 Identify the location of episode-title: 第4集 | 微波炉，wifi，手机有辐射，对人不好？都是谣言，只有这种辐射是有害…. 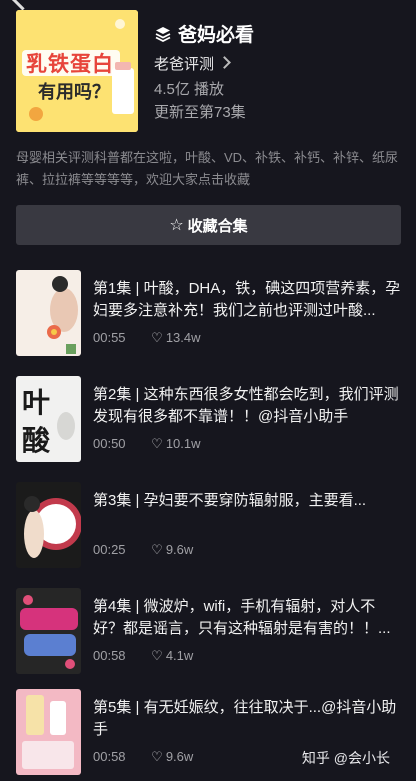
(242, 617).